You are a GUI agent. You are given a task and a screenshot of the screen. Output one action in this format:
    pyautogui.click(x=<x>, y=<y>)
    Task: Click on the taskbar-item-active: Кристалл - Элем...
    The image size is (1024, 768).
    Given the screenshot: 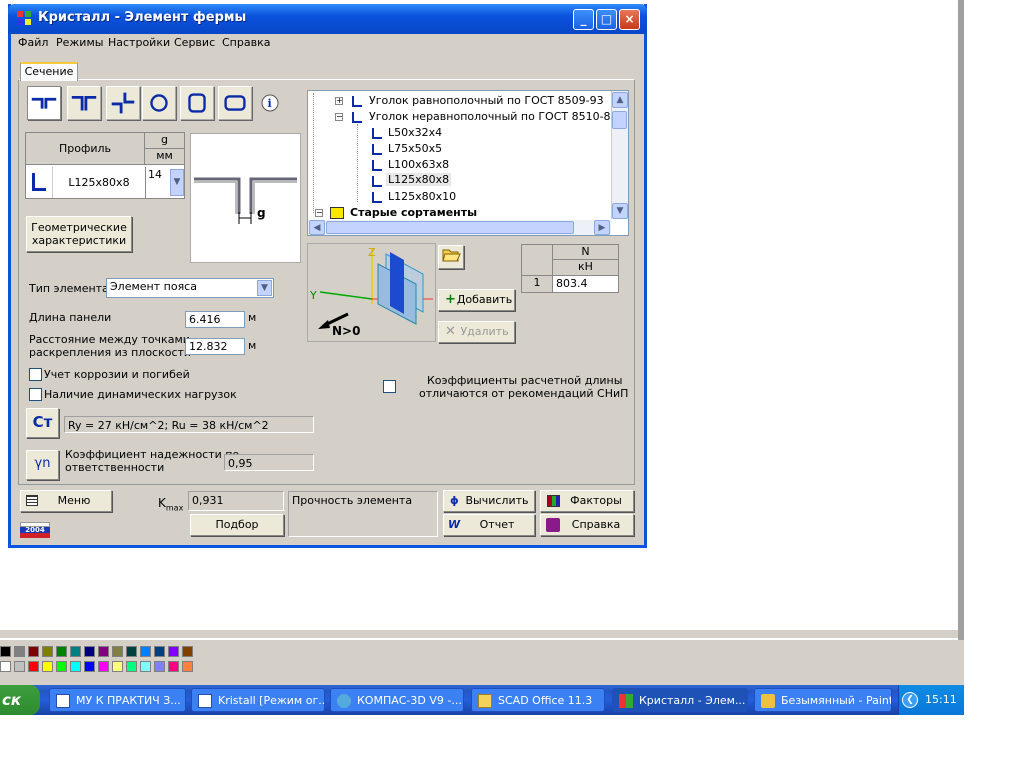 What is the action you would take?
    pyautogui.click(x=680, y=700)
    